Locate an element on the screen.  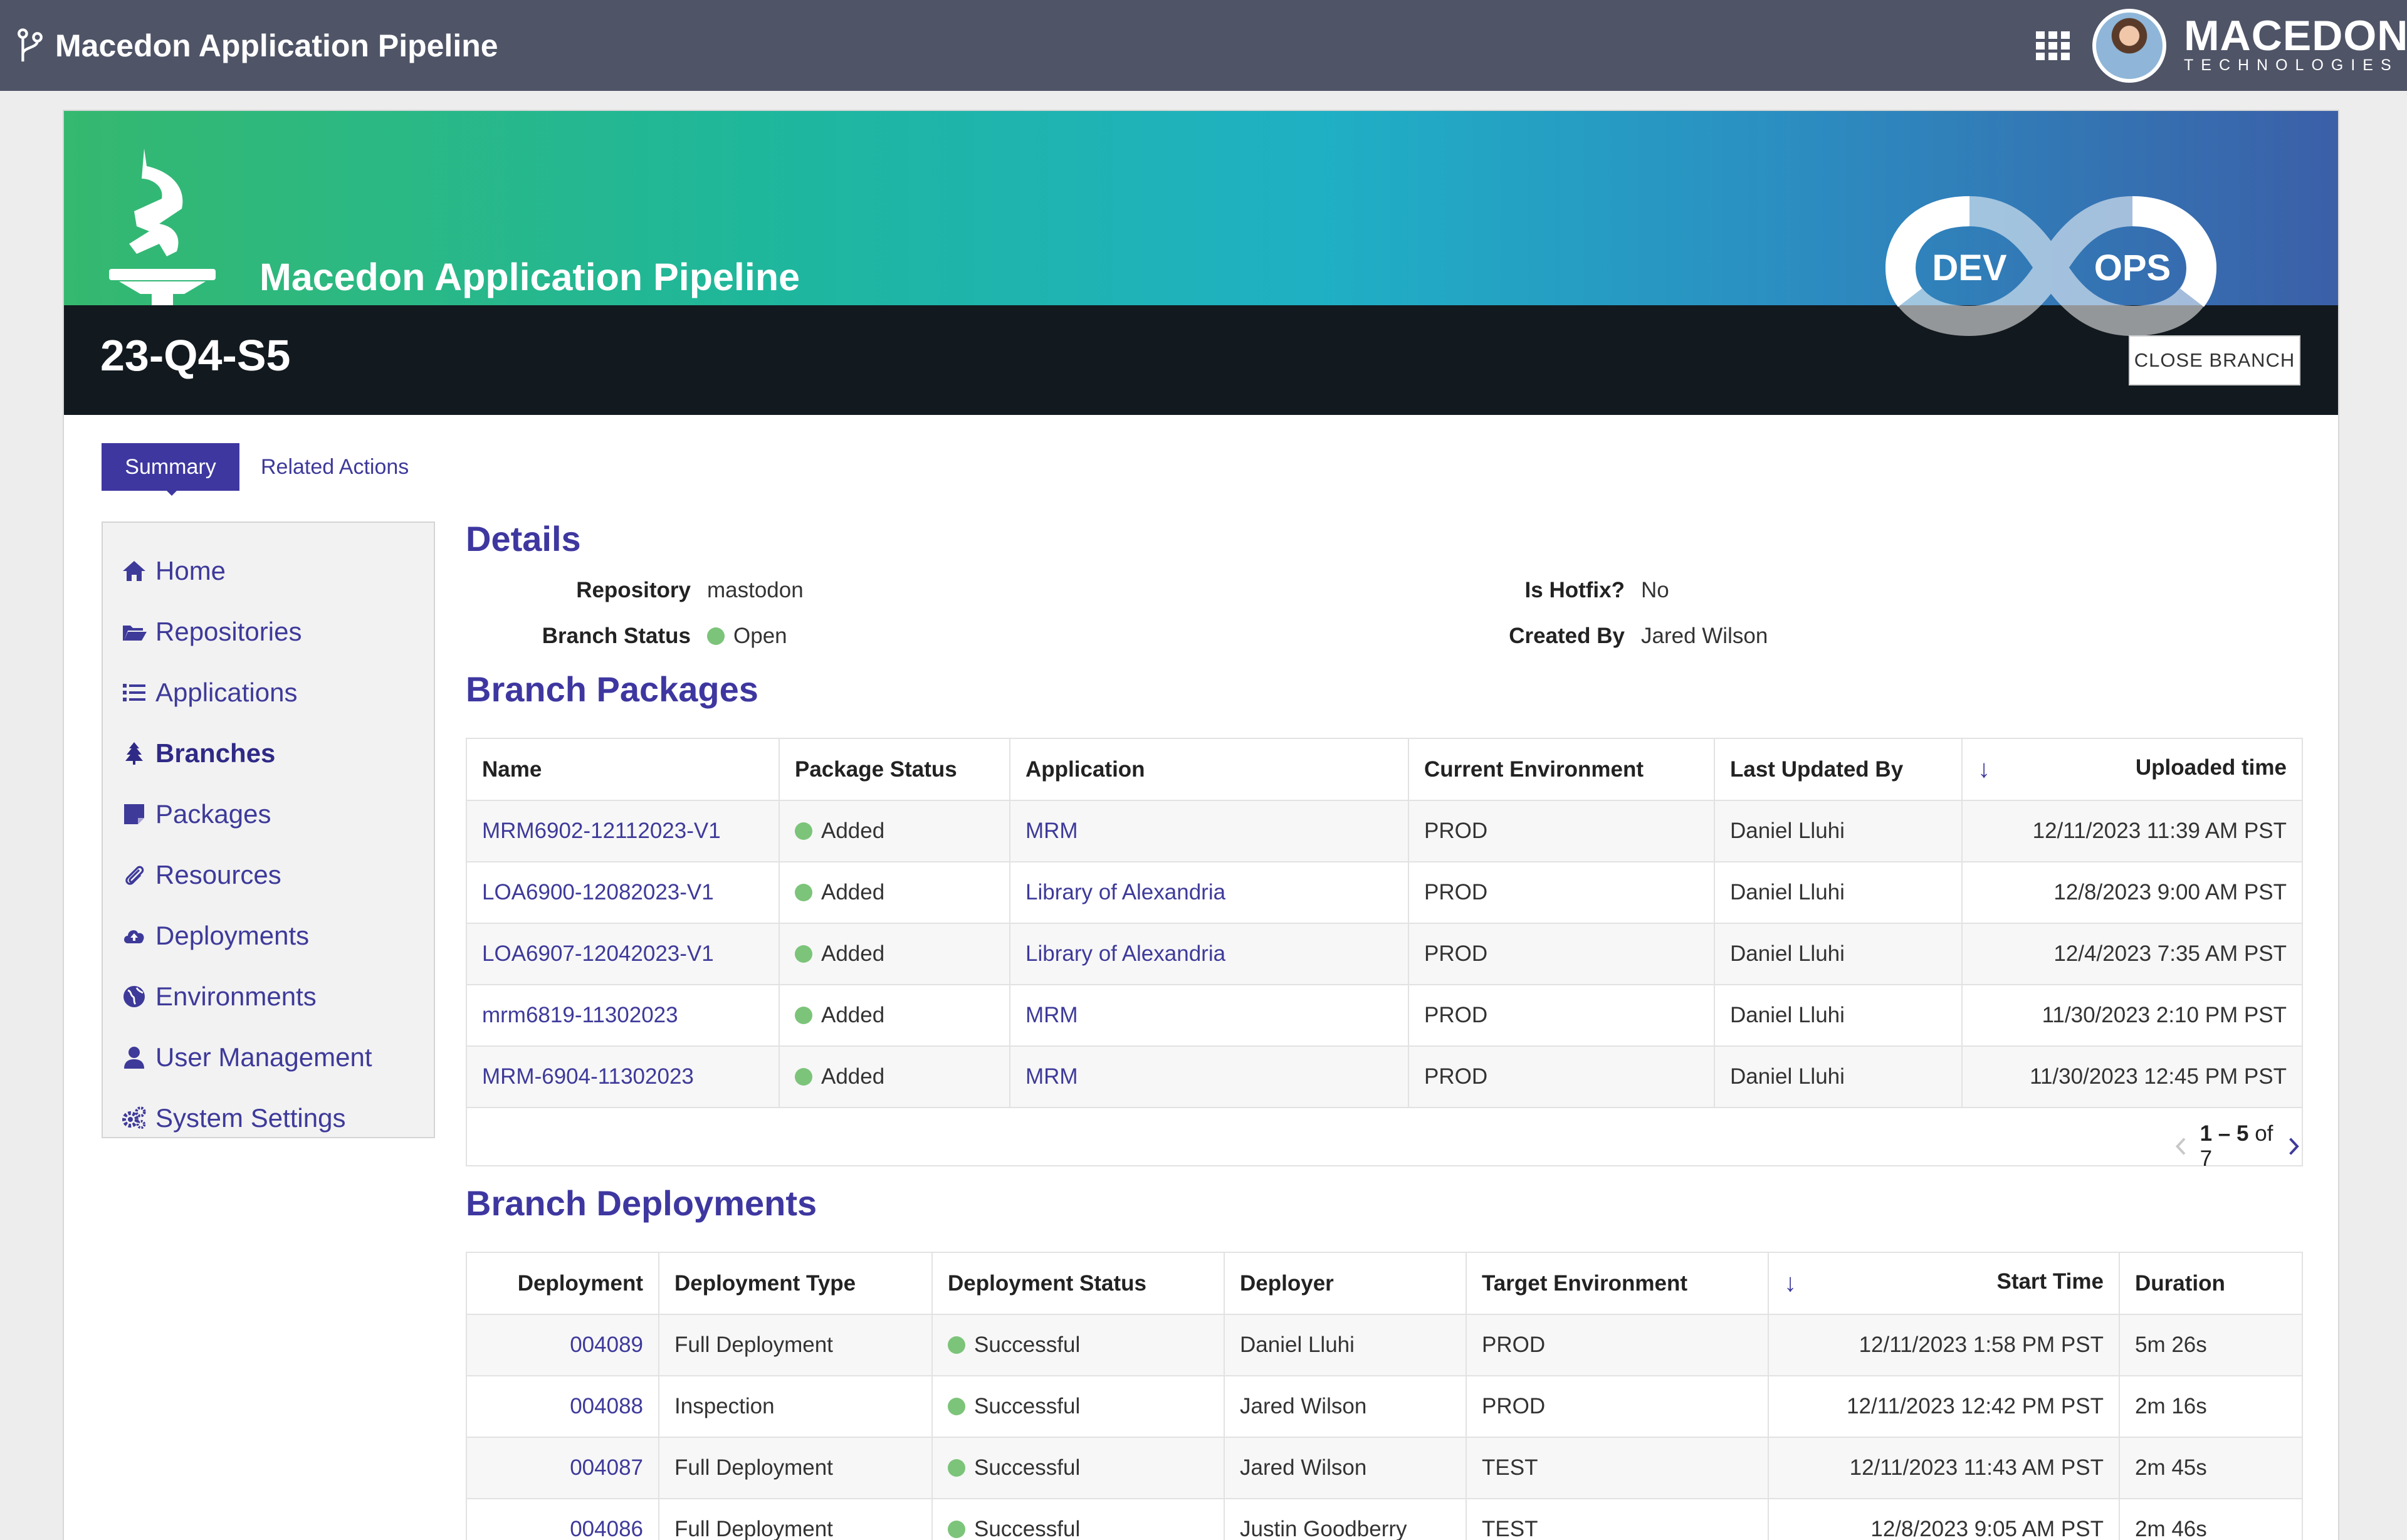
paperclip-icon is located at coordinates (134, 875).